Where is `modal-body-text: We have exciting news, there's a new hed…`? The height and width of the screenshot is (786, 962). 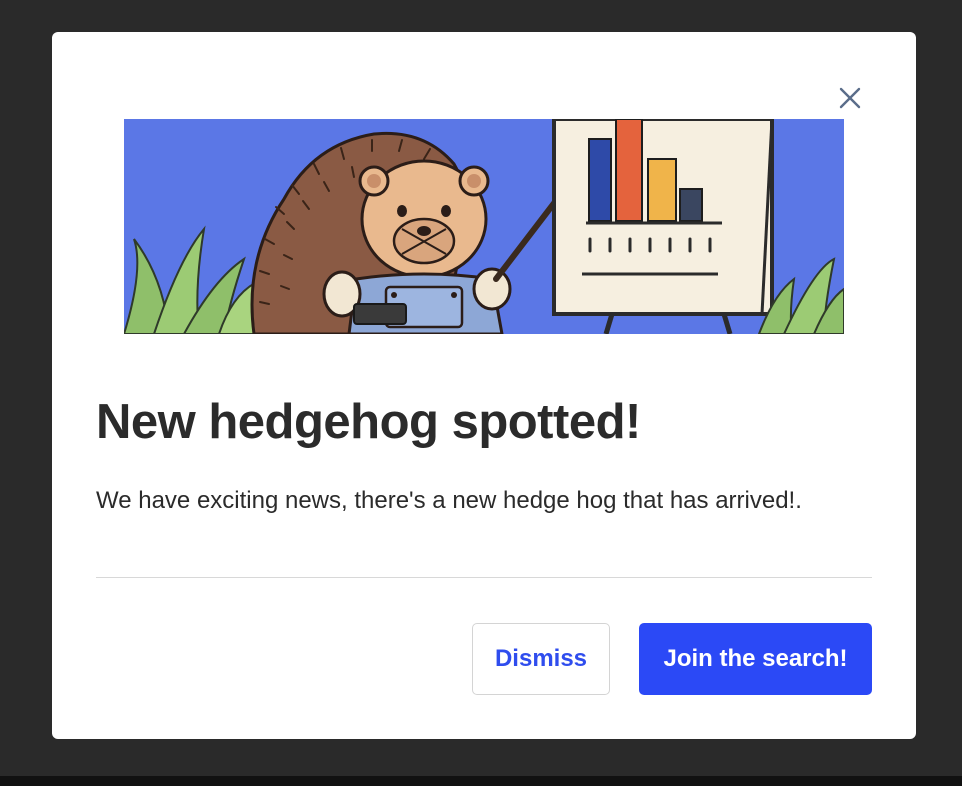 modal-body-text: We have exciting news, there's a new hed… is located at coordinates (449, 500).